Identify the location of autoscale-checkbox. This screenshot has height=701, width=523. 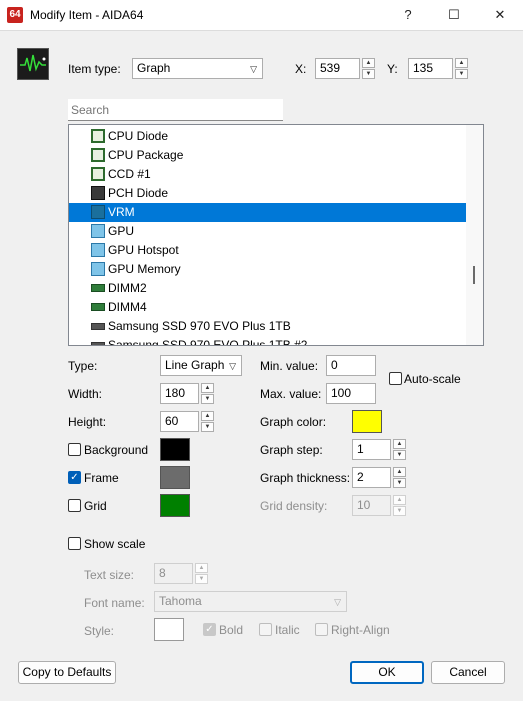
(395, 378).